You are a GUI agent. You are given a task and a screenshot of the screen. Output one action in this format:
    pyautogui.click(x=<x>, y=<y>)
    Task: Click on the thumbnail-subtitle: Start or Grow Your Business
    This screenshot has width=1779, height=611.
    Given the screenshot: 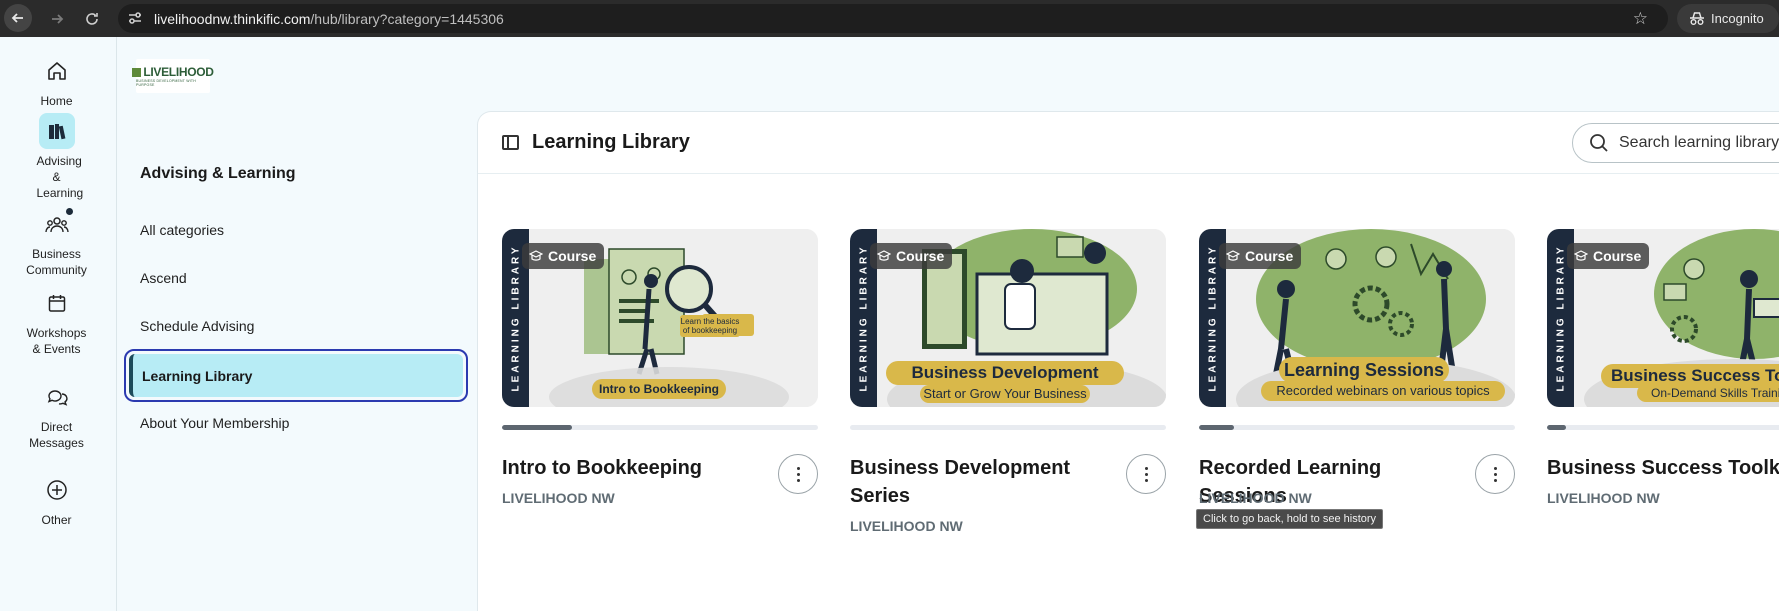 What is the action you would take?
    pyautogui.click(x=1005, y=394)
    